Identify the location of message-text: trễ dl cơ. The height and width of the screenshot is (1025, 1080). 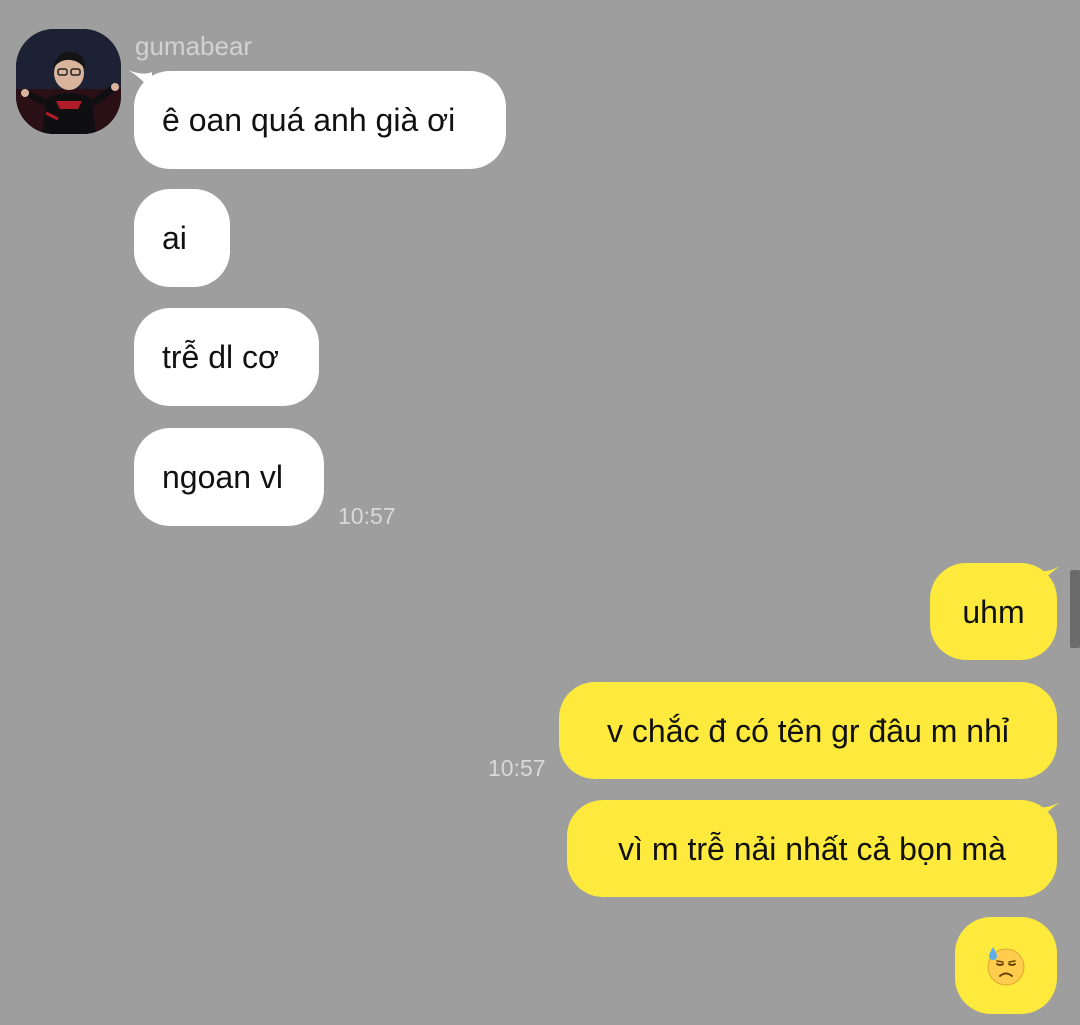
(221, 357).